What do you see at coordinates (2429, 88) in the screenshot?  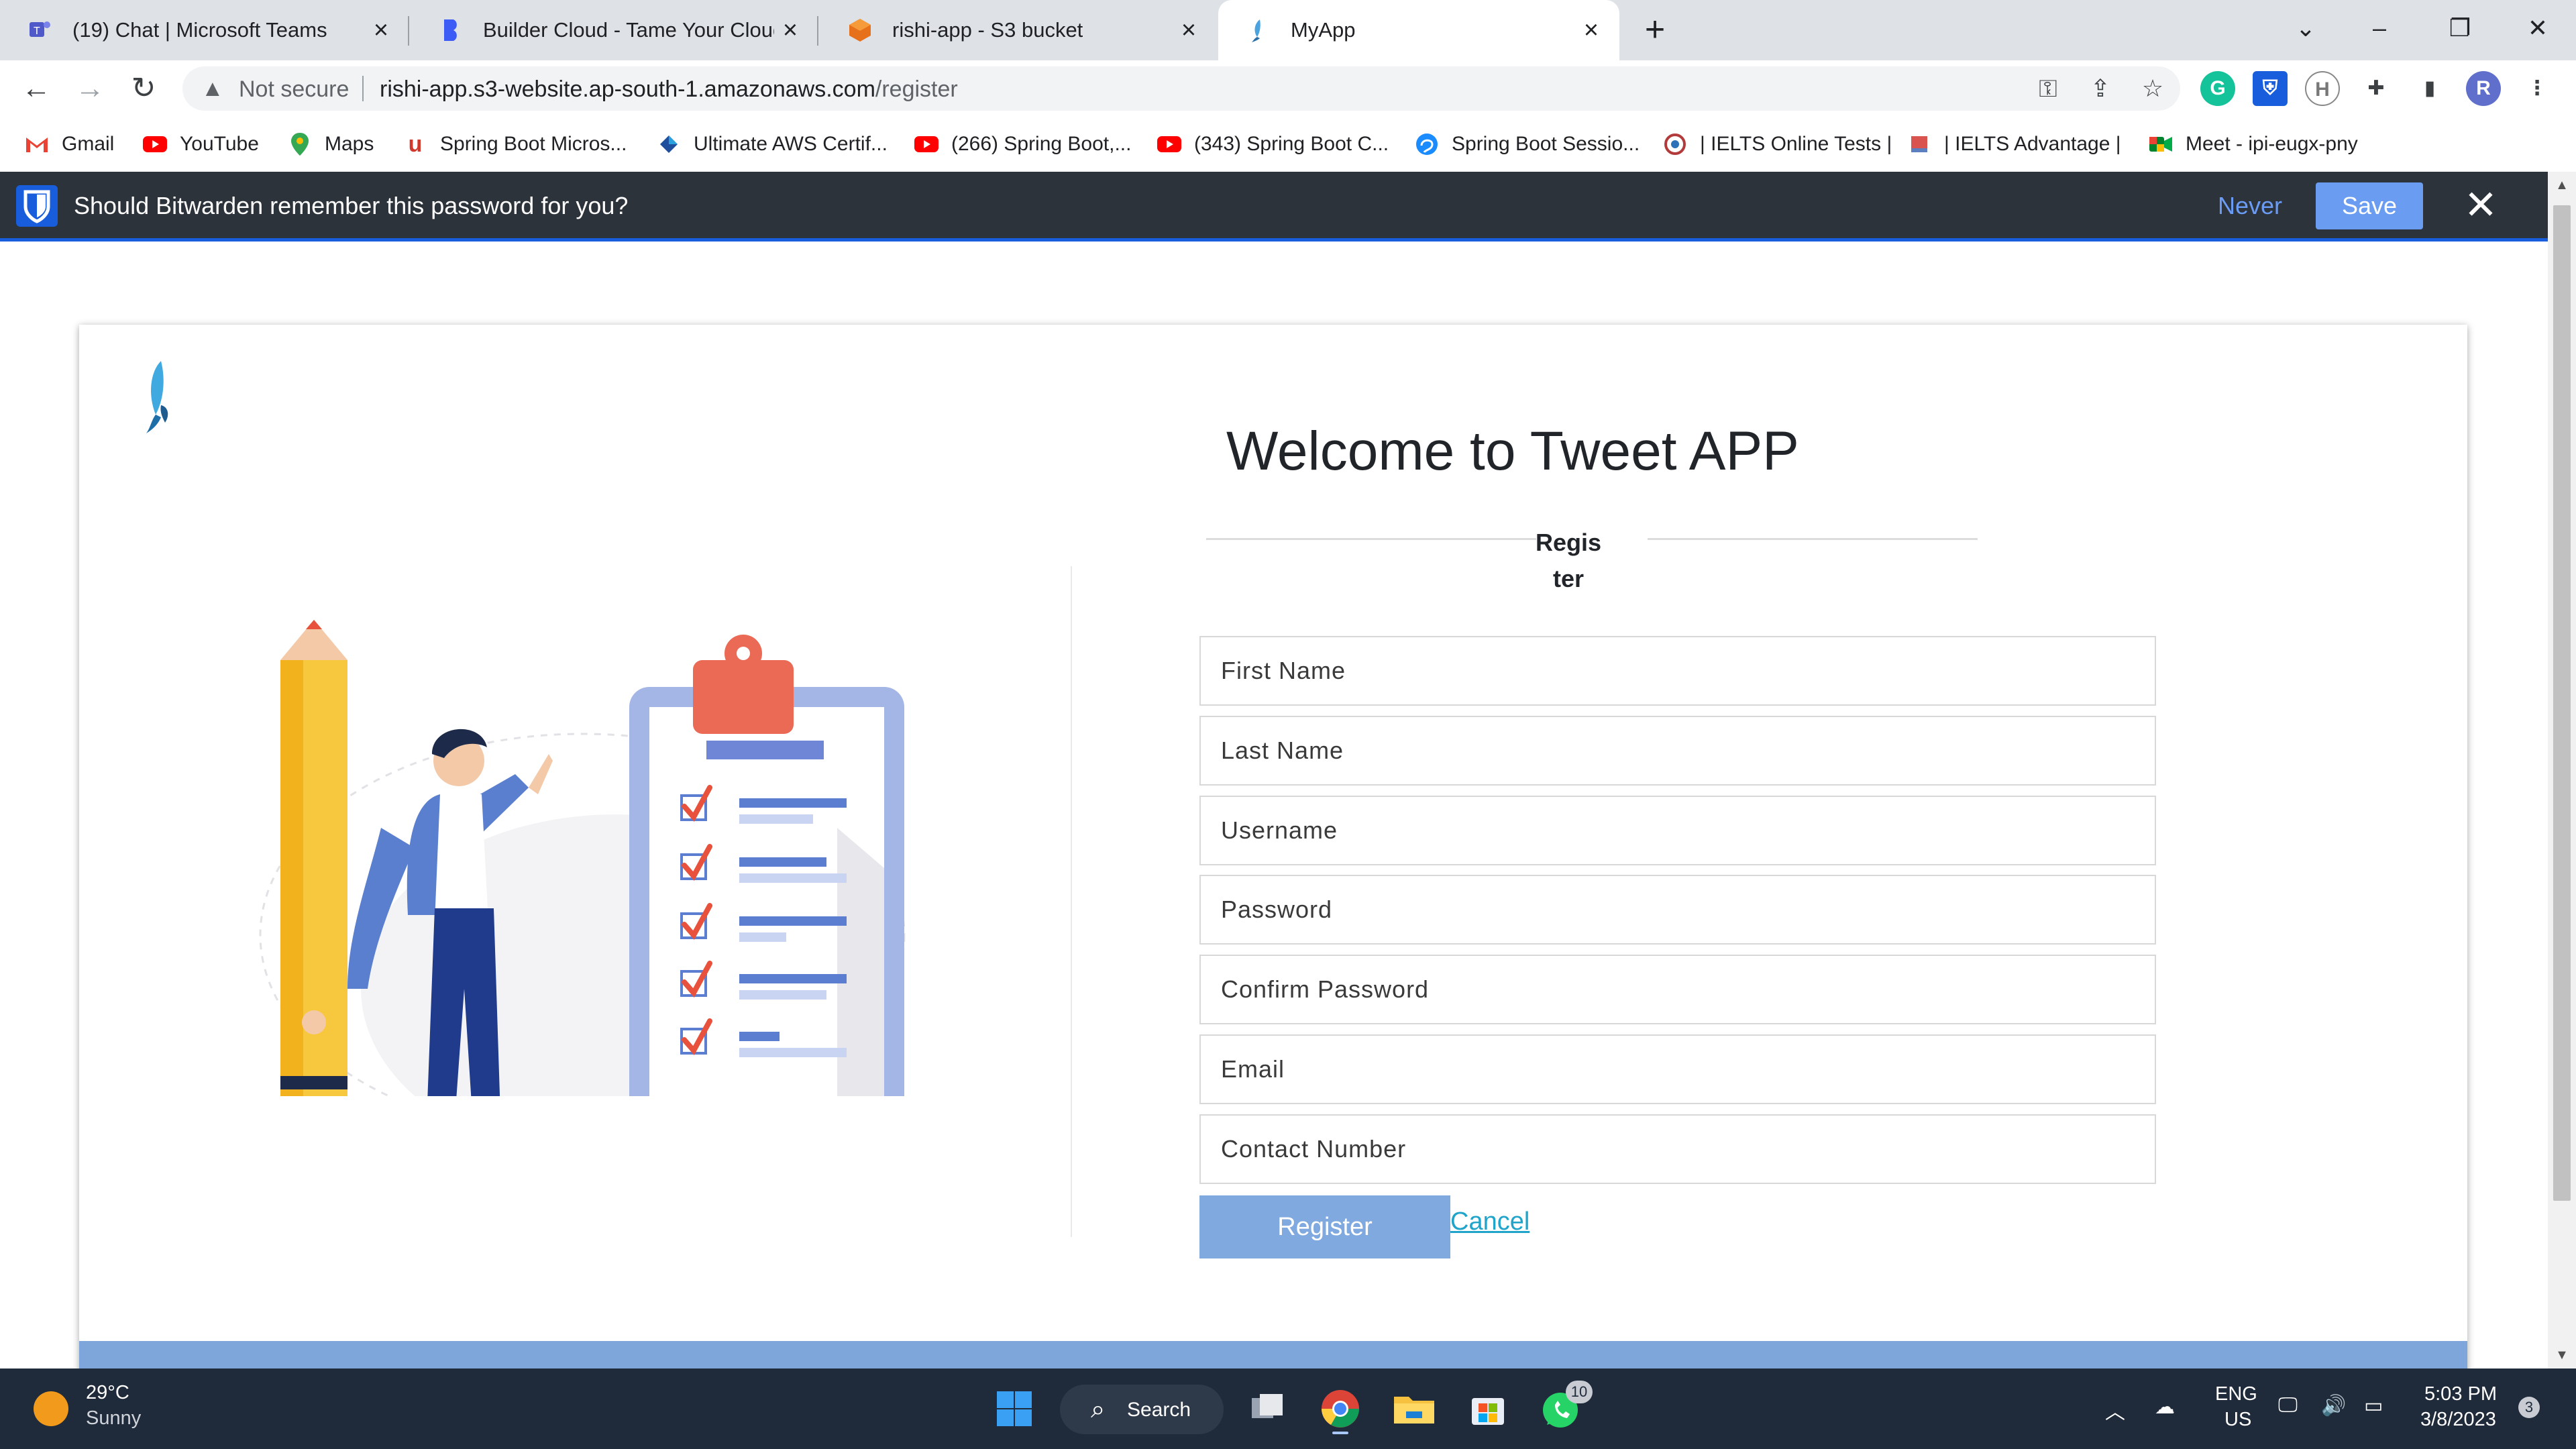 I see `side-panel-icon: ▮` at bounding box center [2429, 88].